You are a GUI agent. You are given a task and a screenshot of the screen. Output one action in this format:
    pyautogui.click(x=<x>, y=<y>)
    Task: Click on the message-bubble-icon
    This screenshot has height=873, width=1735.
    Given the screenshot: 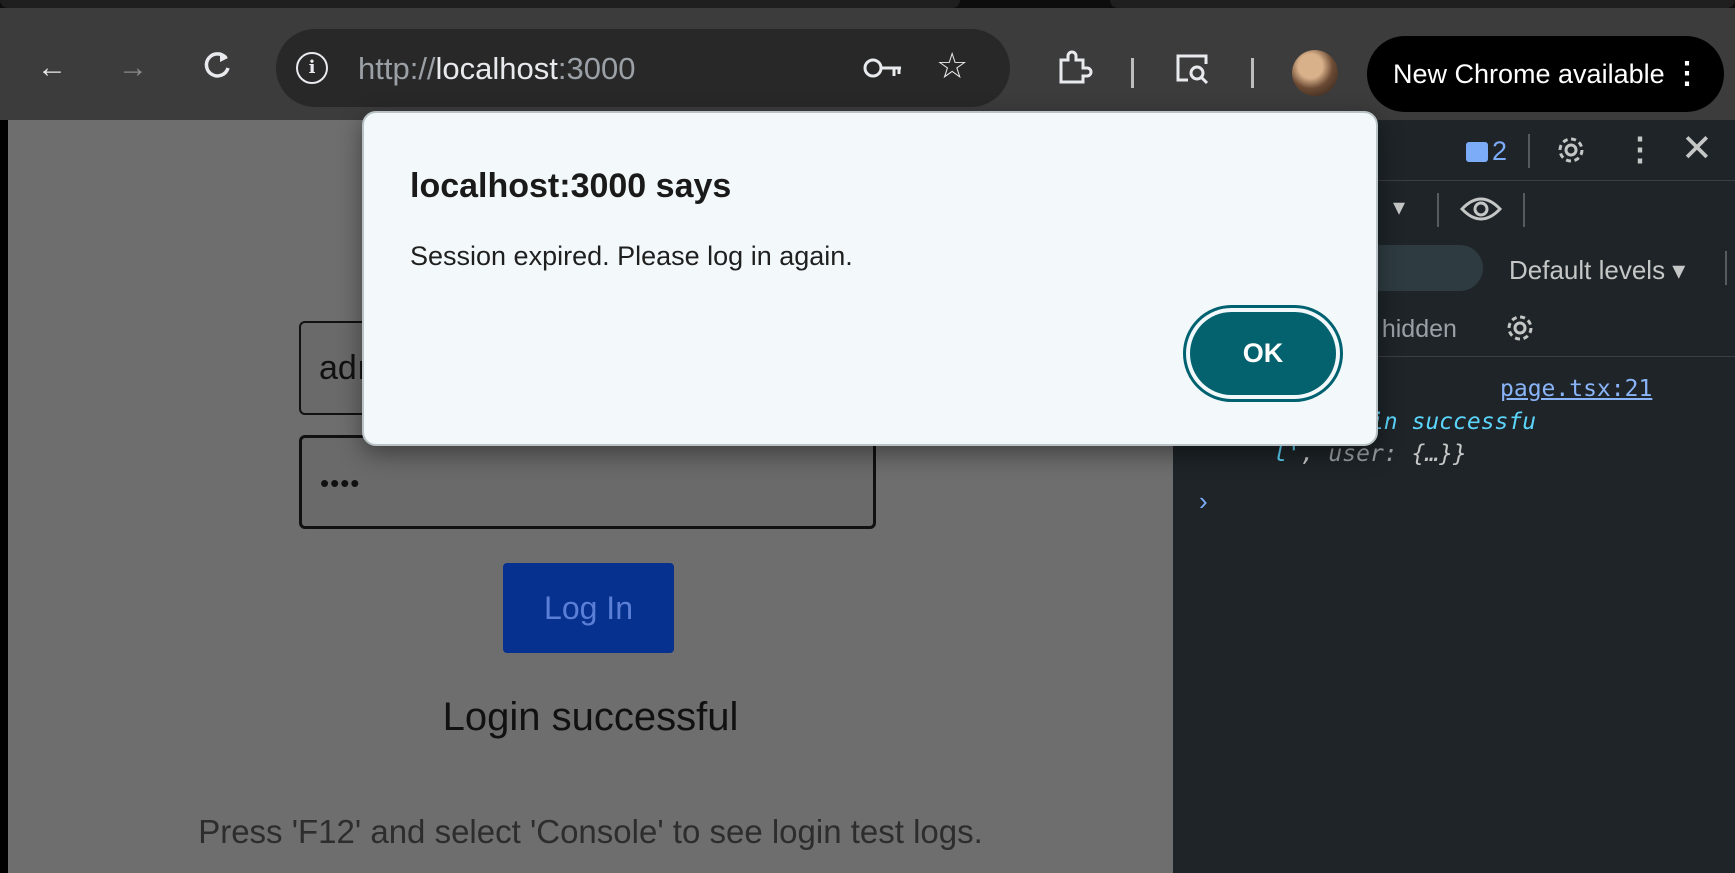 What is the action you would take?
    pyautogui.click(x=1477, y=152)
    